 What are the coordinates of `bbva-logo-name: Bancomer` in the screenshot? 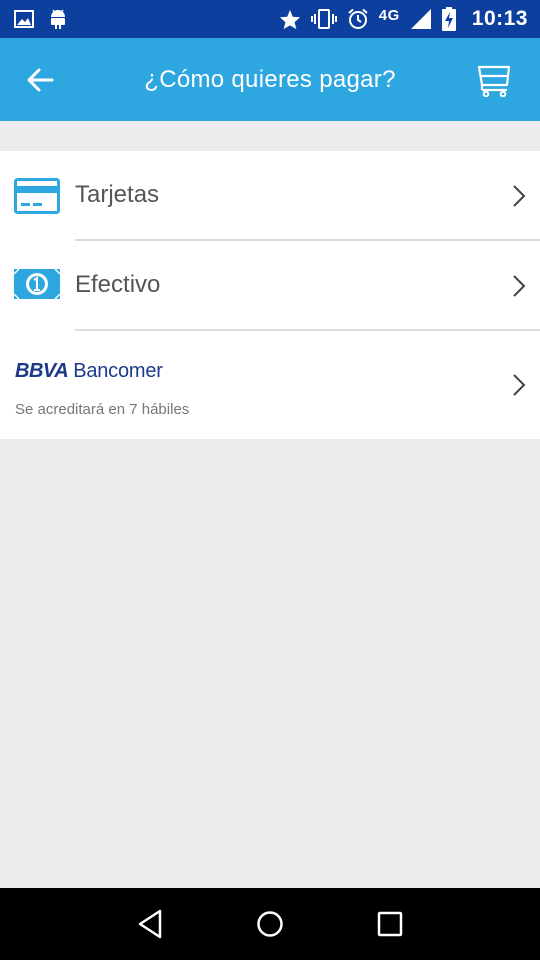 It's located at (118, 371).